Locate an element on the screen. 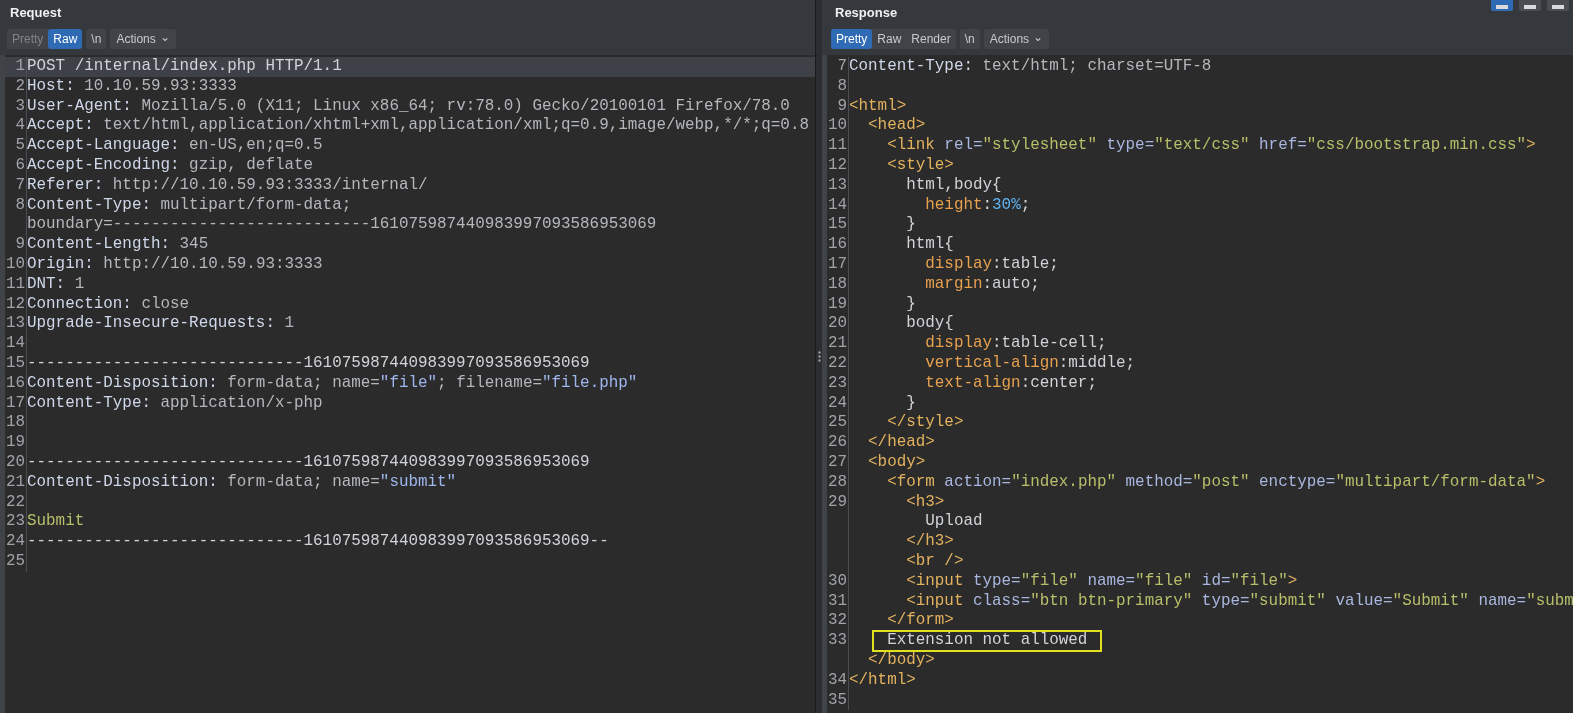 The width and height of the screenshot is (1573, 713). code-line: Origin: http://10.10.59.93:3333 is located at coordinates (175, 264).